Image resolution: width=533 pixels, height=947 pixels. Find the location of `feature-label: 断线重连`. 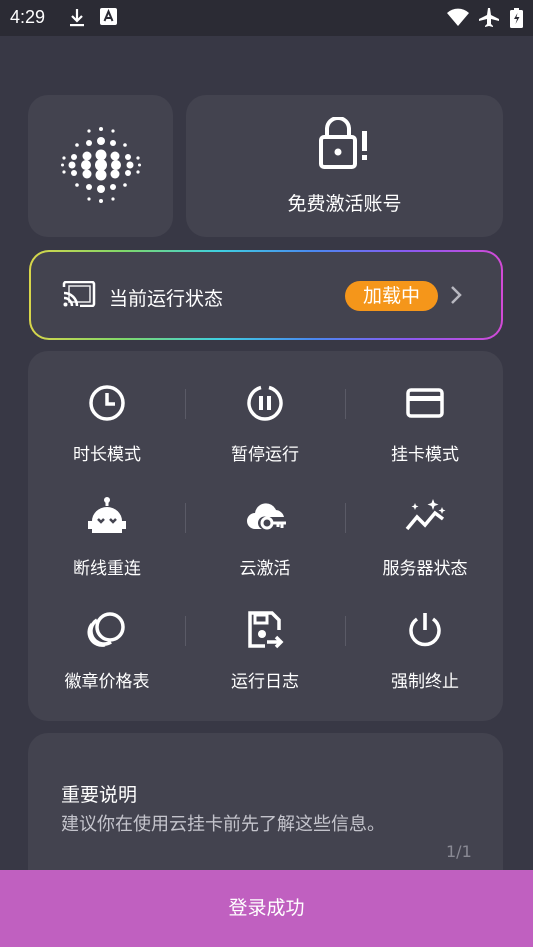

feature-label: 断线重连 is located at coordinates (107, 569).